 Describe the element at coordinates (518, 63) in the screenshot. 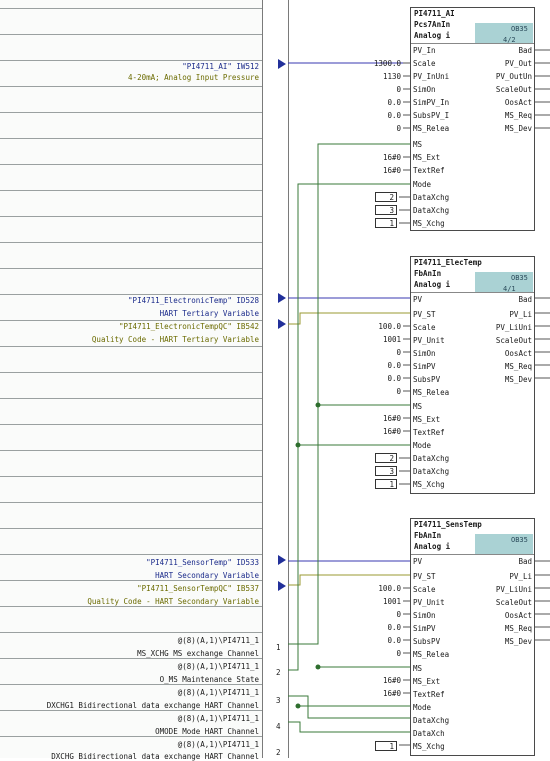

I see `pin-pv-out: PV_Out` at that location.